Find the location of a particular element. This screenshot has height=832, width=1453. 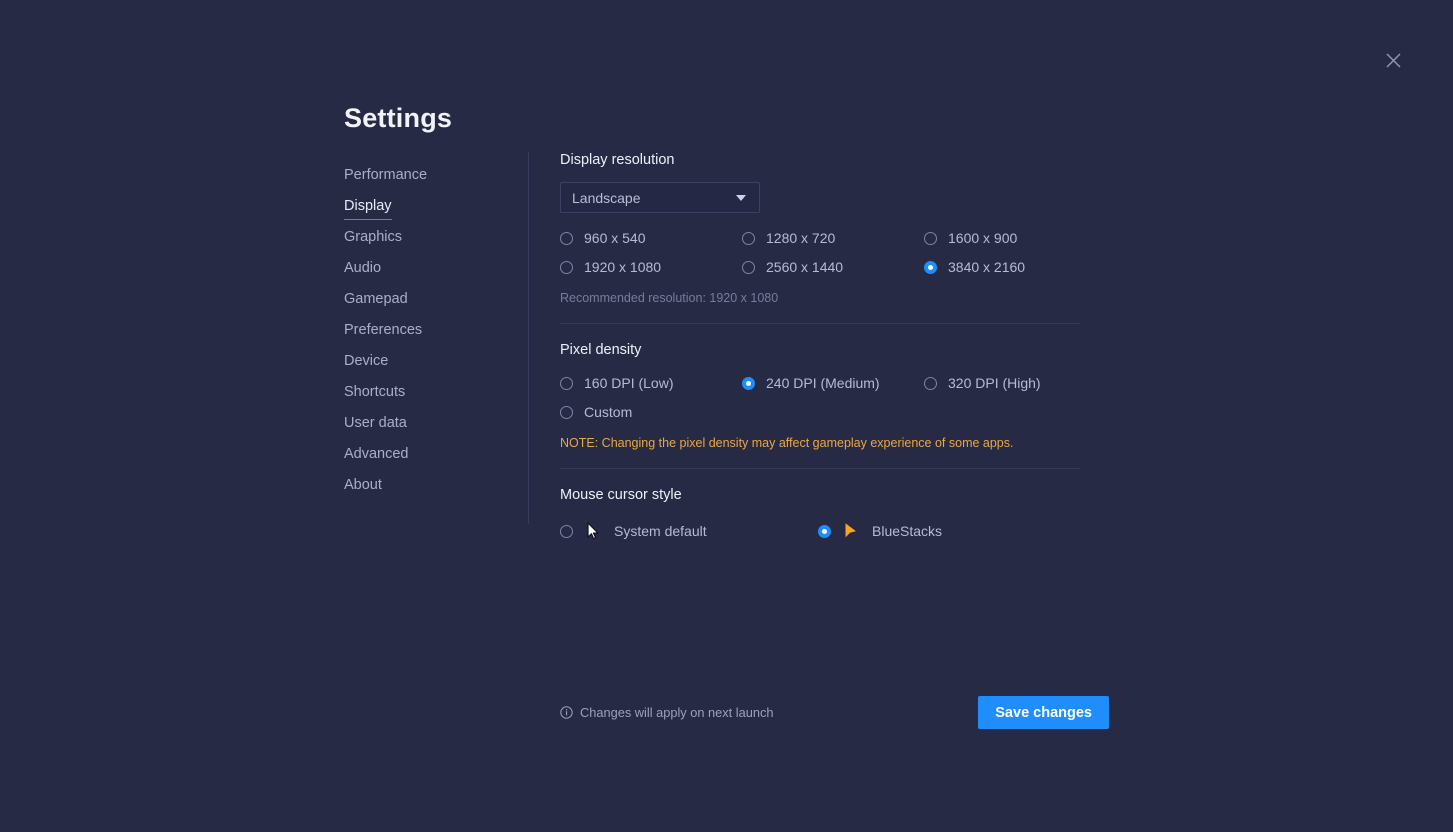

radio-label: 1920 x 1080 is located at coordinates (623, 267).